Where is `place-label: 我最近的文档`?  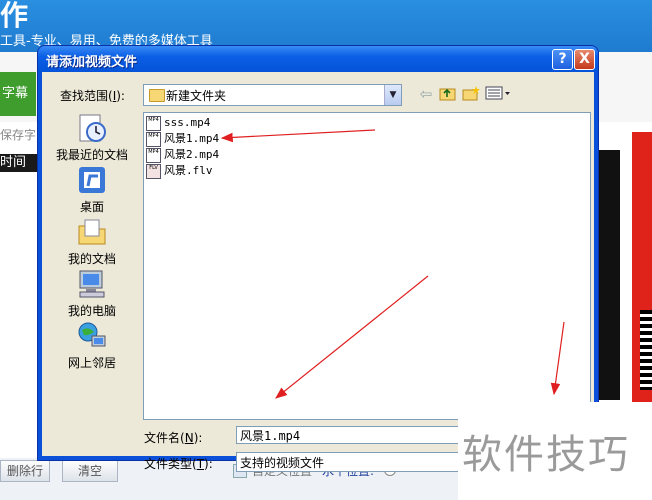
place-label: 我最近的文档 is located at coordinates (91, 155).